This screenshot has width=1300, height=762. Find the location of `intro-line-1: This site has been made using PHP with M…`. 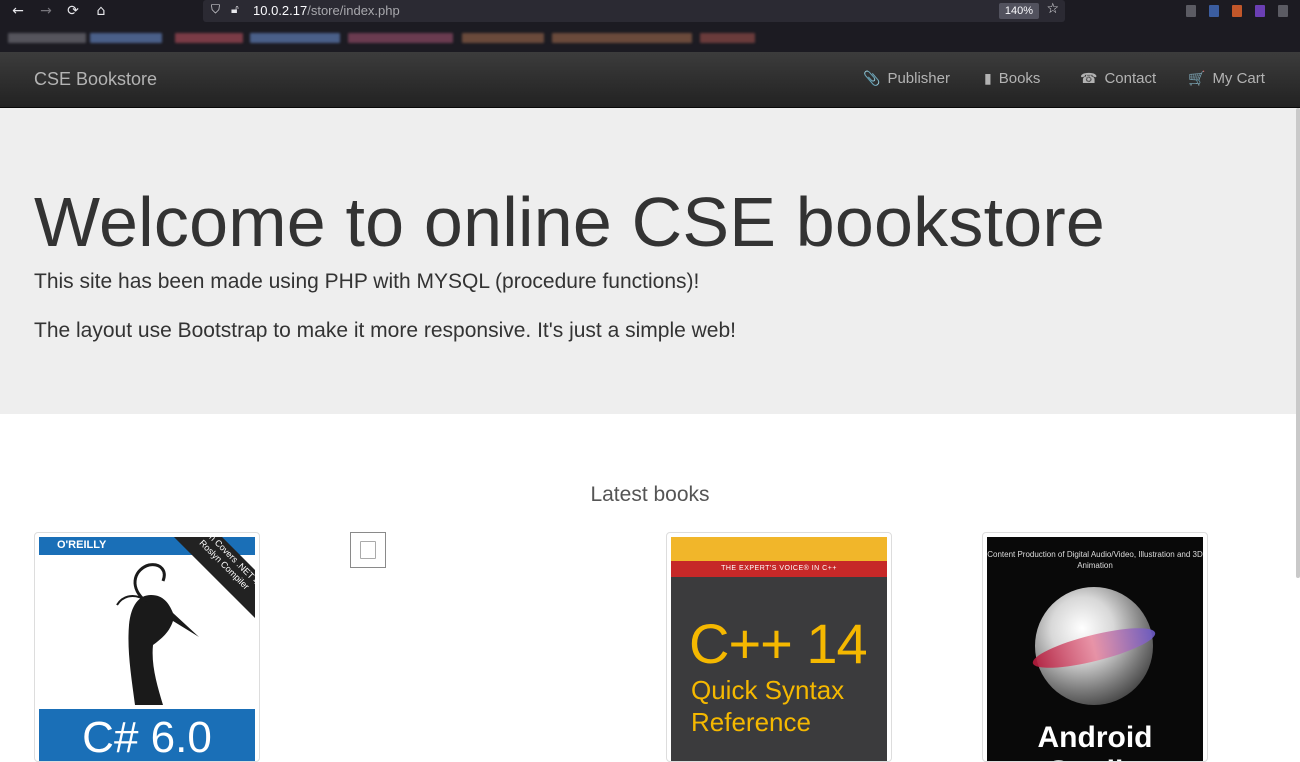

intro-line-1: This site has been made using PHP with M… is located at coordinates (367, 281).